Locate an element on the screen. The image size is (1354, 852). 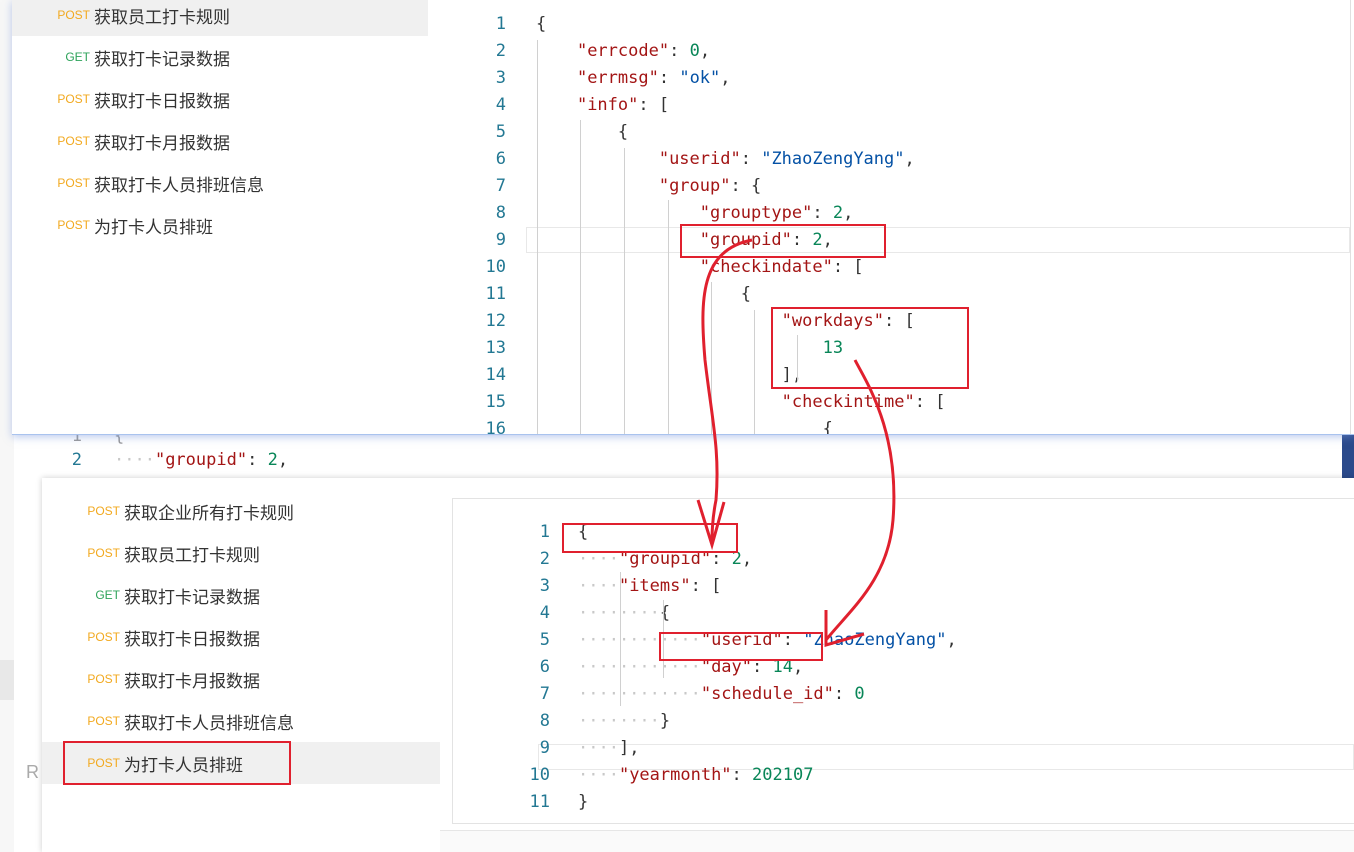
background-editor-strip: 1 2 { ····"groupid": 2, is located at coordinates (678, 456).